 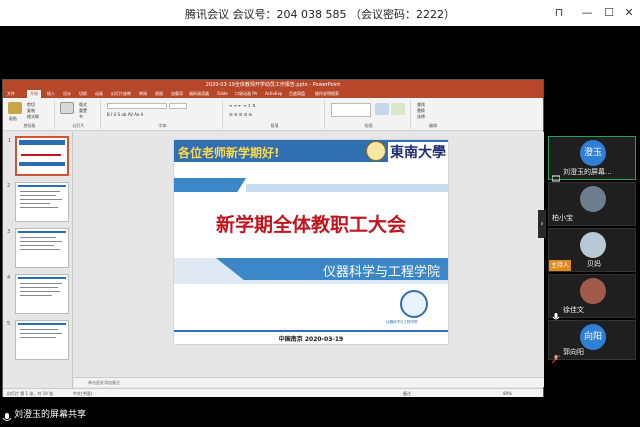 I want to click on select-button: 选择, so click(x=421, y=117).